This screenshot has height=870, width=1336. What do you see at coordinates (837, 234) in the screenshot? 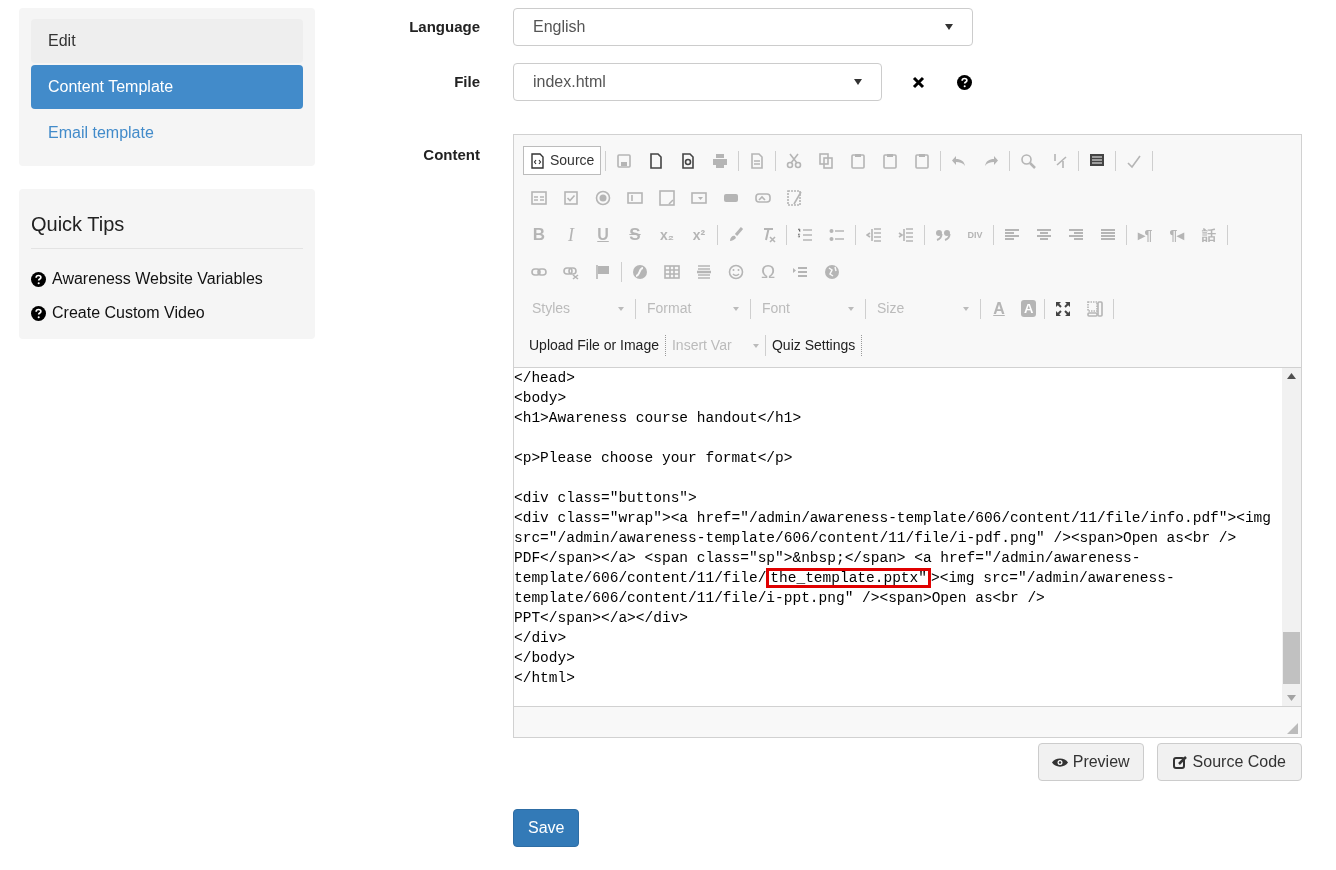
I see `bulleted-list-icon` at bounding box center [837, 234].